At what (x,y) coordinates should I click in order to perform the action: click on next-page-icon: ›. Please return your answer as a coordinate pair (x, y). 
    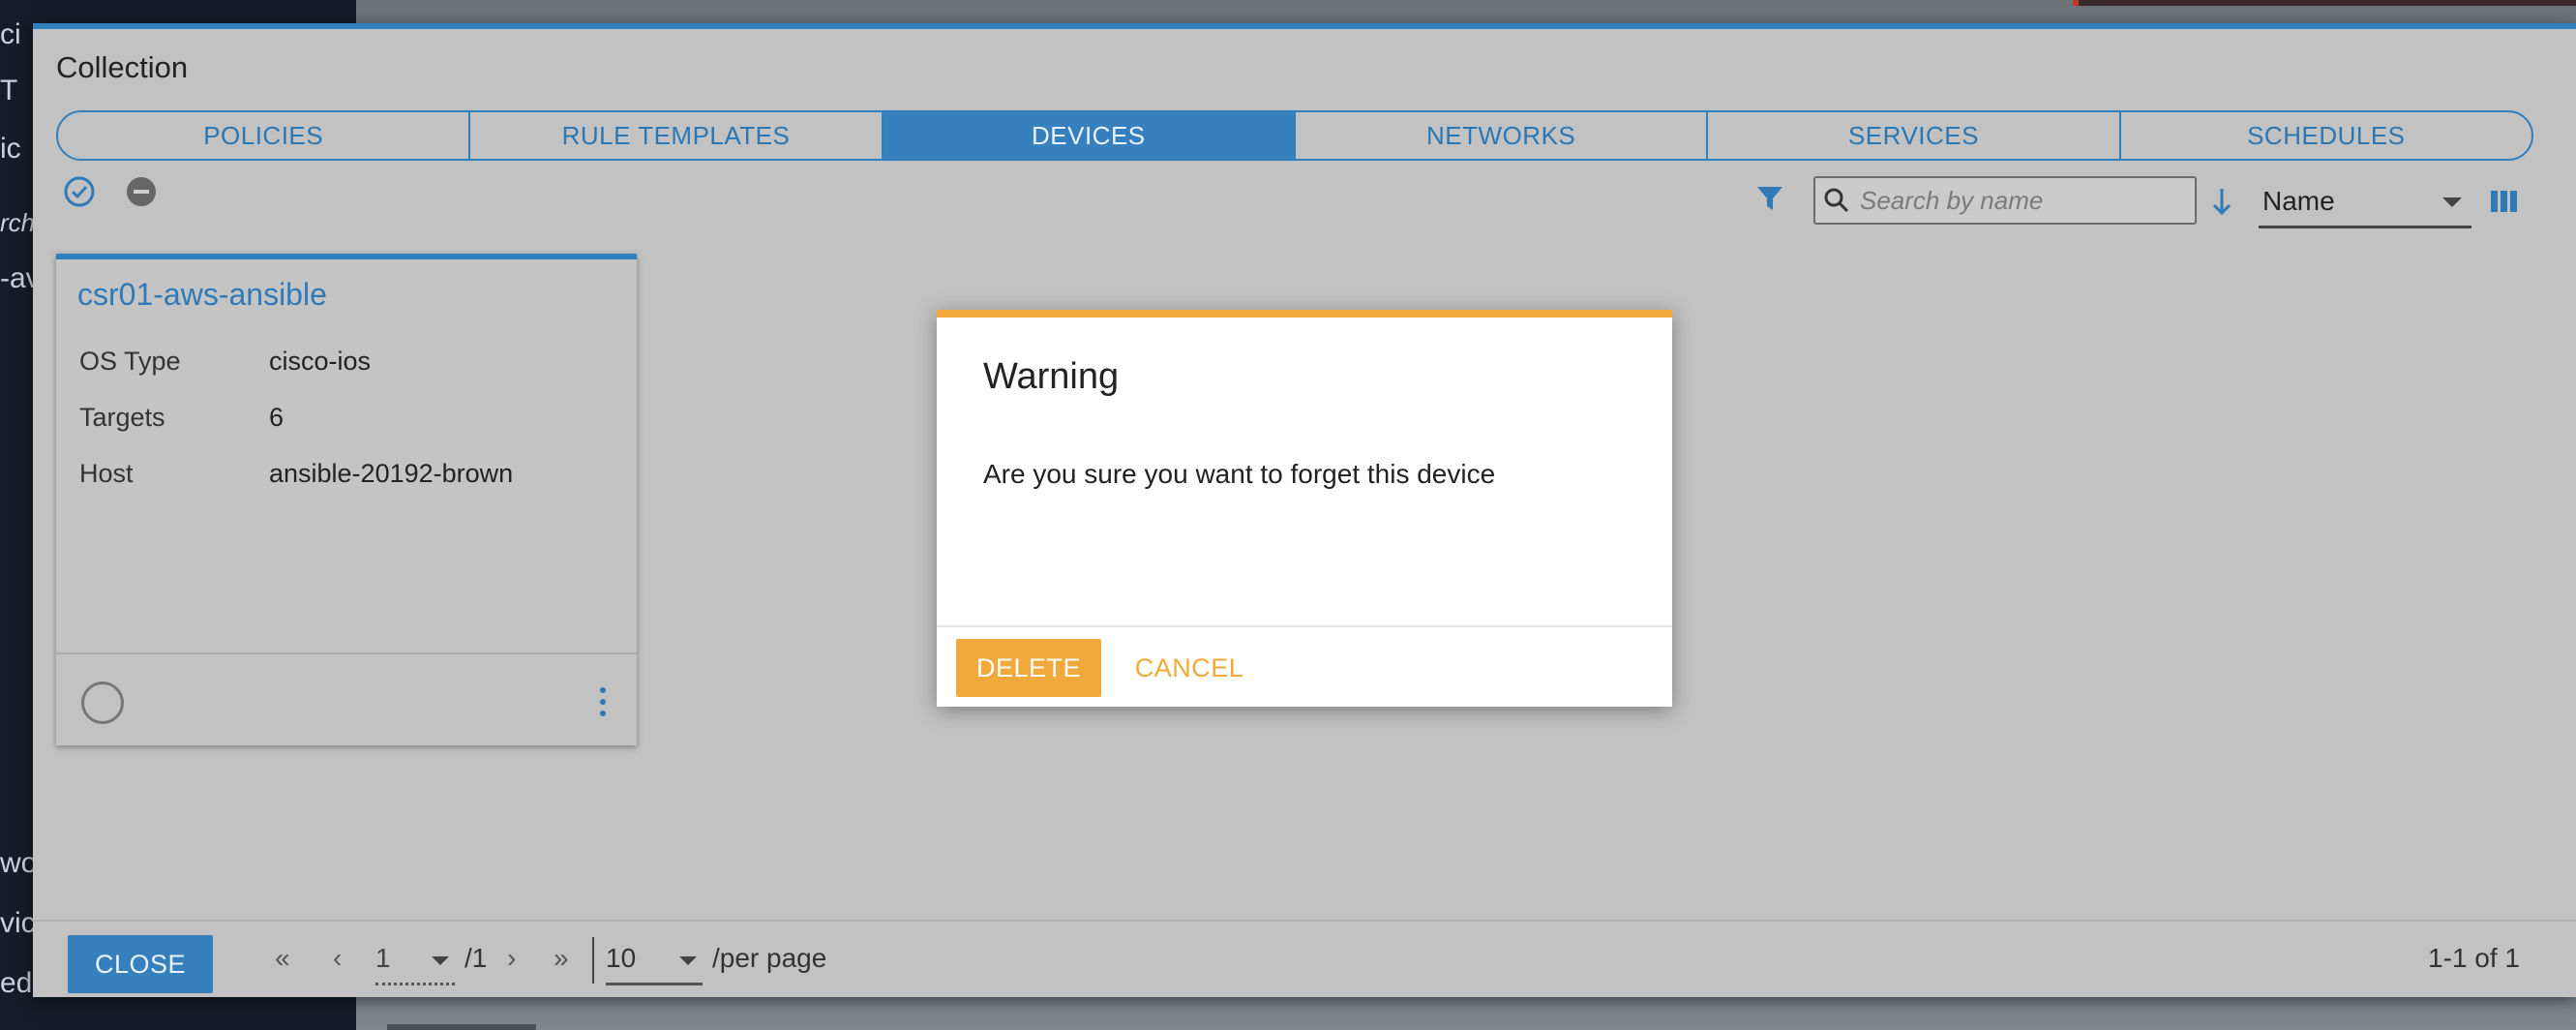
    Looking at the image, I should click on (511, 958).